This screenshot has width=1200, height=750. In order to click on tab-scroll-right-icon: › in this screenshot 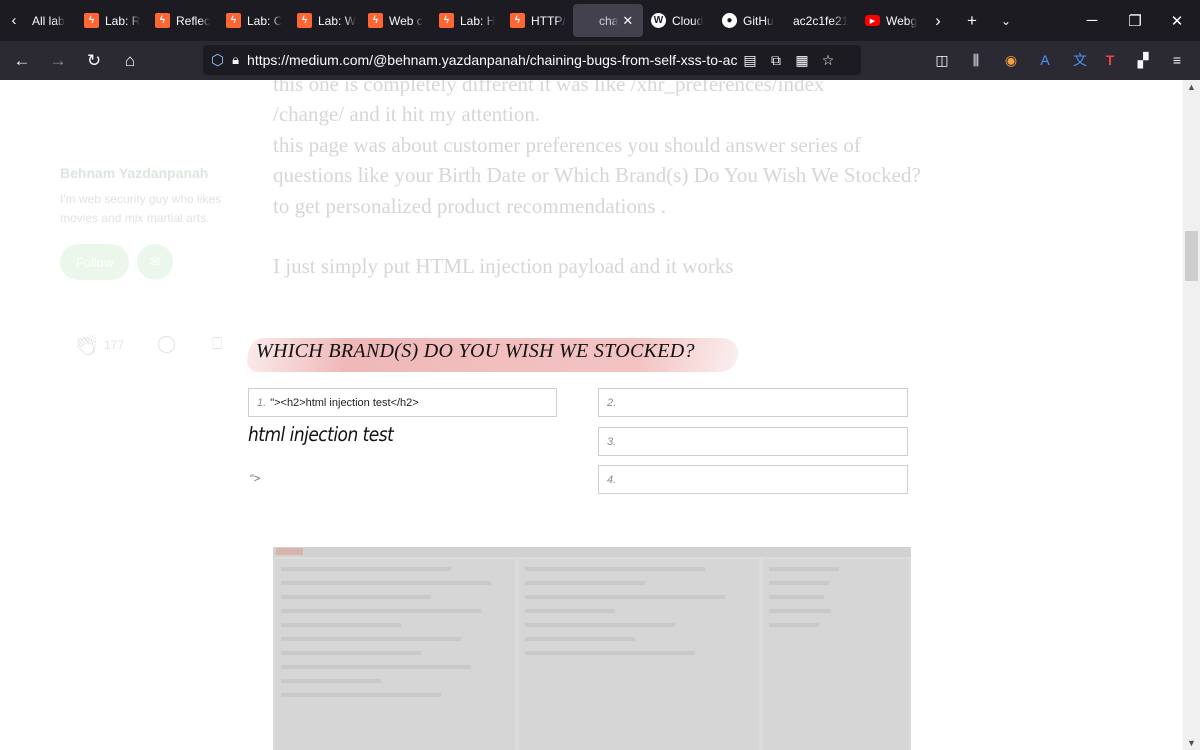, I will do `click(938, 21)`.